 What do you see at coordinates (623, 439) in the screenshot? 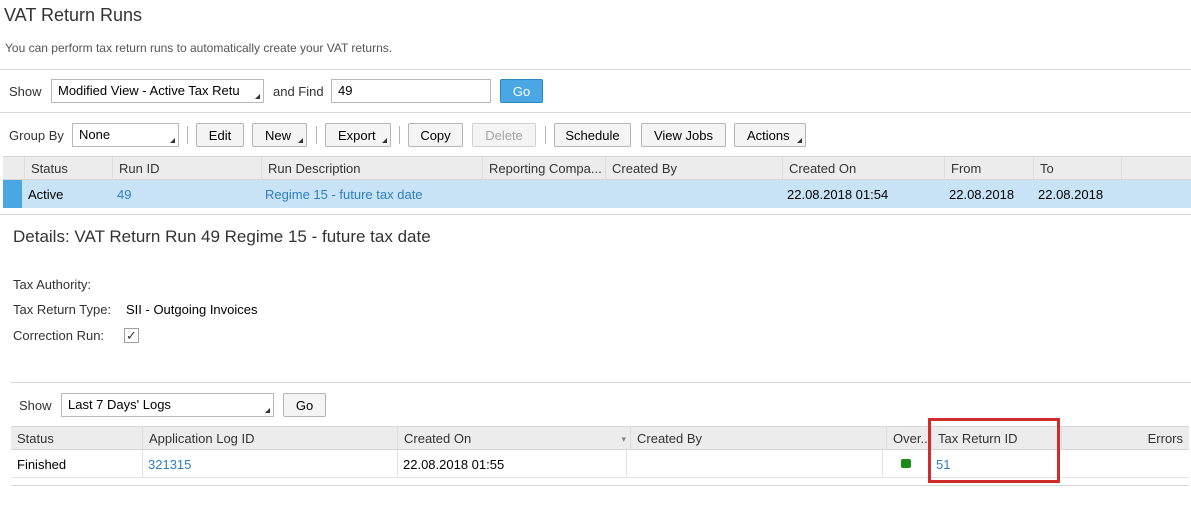
I see `filter-icon: ▾` at bounding box center [623, 439].